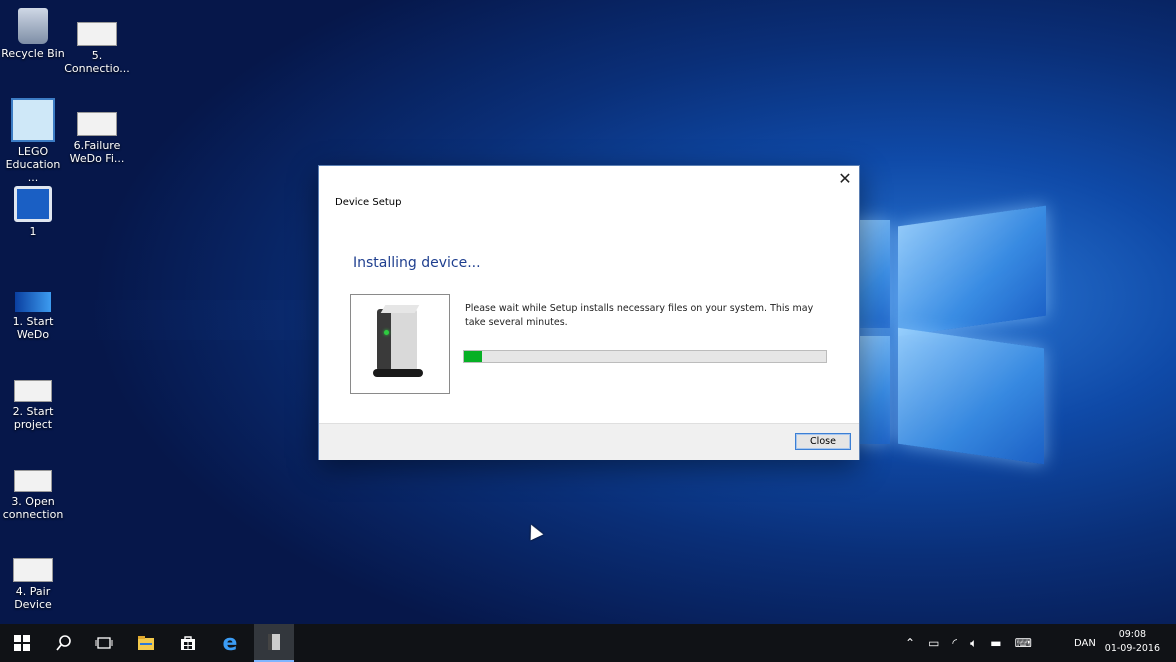 This screenshot has height=662, width=1176. I want to click on clock-date: 01-09-2016, so click(1132, 648).